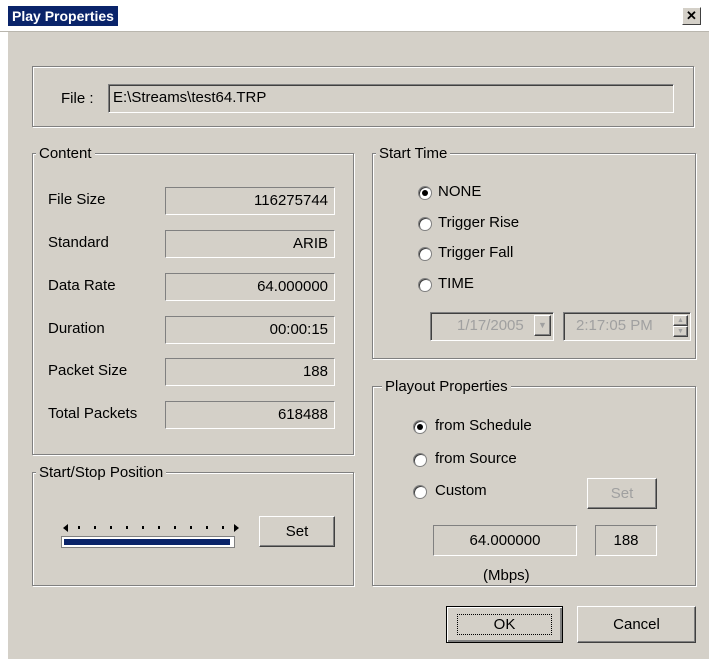 The height and width of the screenshot is (659, 709). Describe the element at coordinates (420, 427) in the screenshot. I see `radio-from-schedule` at that location.